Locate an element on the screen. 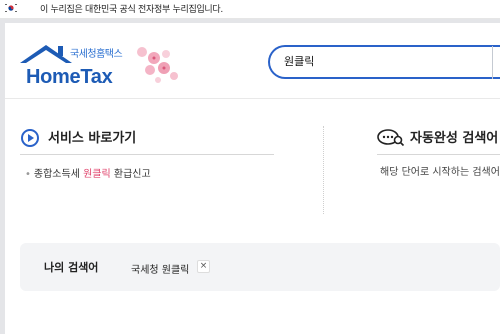  search-box is located at coordinates (384, 62).